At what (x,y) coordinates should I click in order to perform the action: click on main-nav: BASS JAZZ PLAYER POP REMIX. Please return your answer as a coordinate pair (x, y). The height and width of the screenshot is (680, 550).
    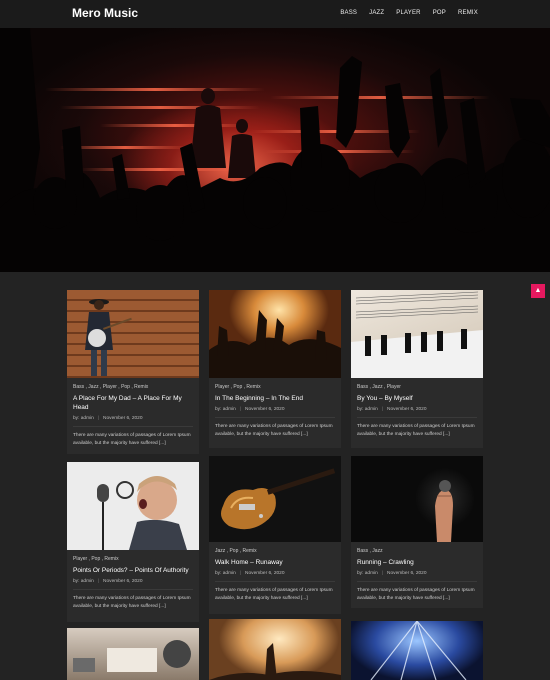
    Looking at the image, I should click on (409, 13).